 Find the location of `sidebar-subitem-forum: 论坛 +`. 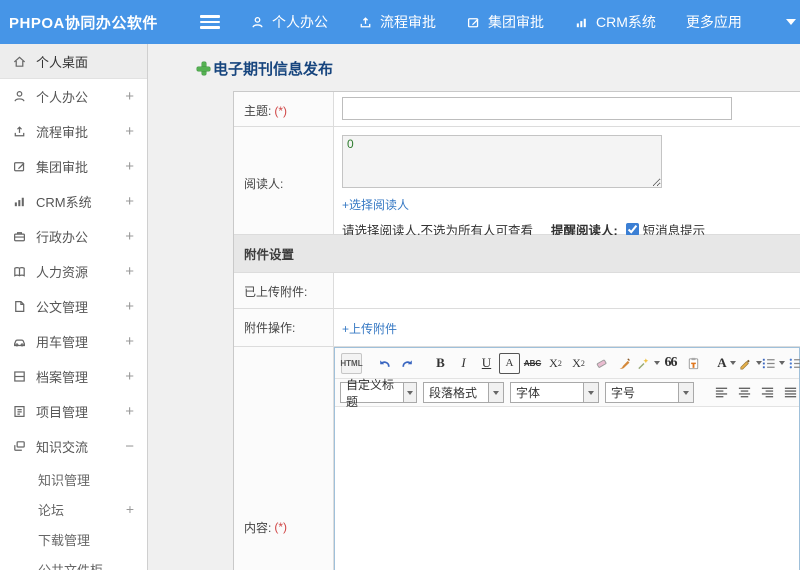

sidebar-subitem-forum: 论坛 + is located at coordinates (73, 509).